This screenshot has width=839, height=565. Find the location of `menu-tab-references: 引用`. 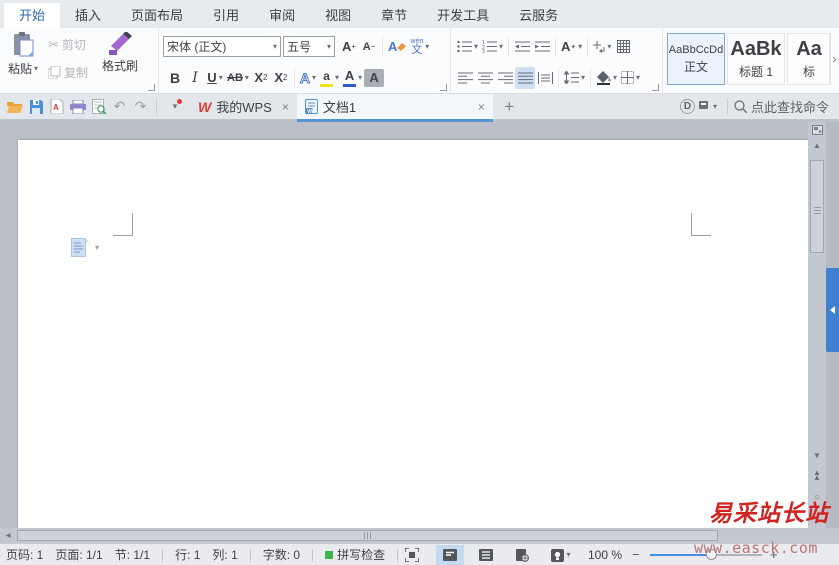

menu-tab-references: 引用 is located at coordinates (226, 15).